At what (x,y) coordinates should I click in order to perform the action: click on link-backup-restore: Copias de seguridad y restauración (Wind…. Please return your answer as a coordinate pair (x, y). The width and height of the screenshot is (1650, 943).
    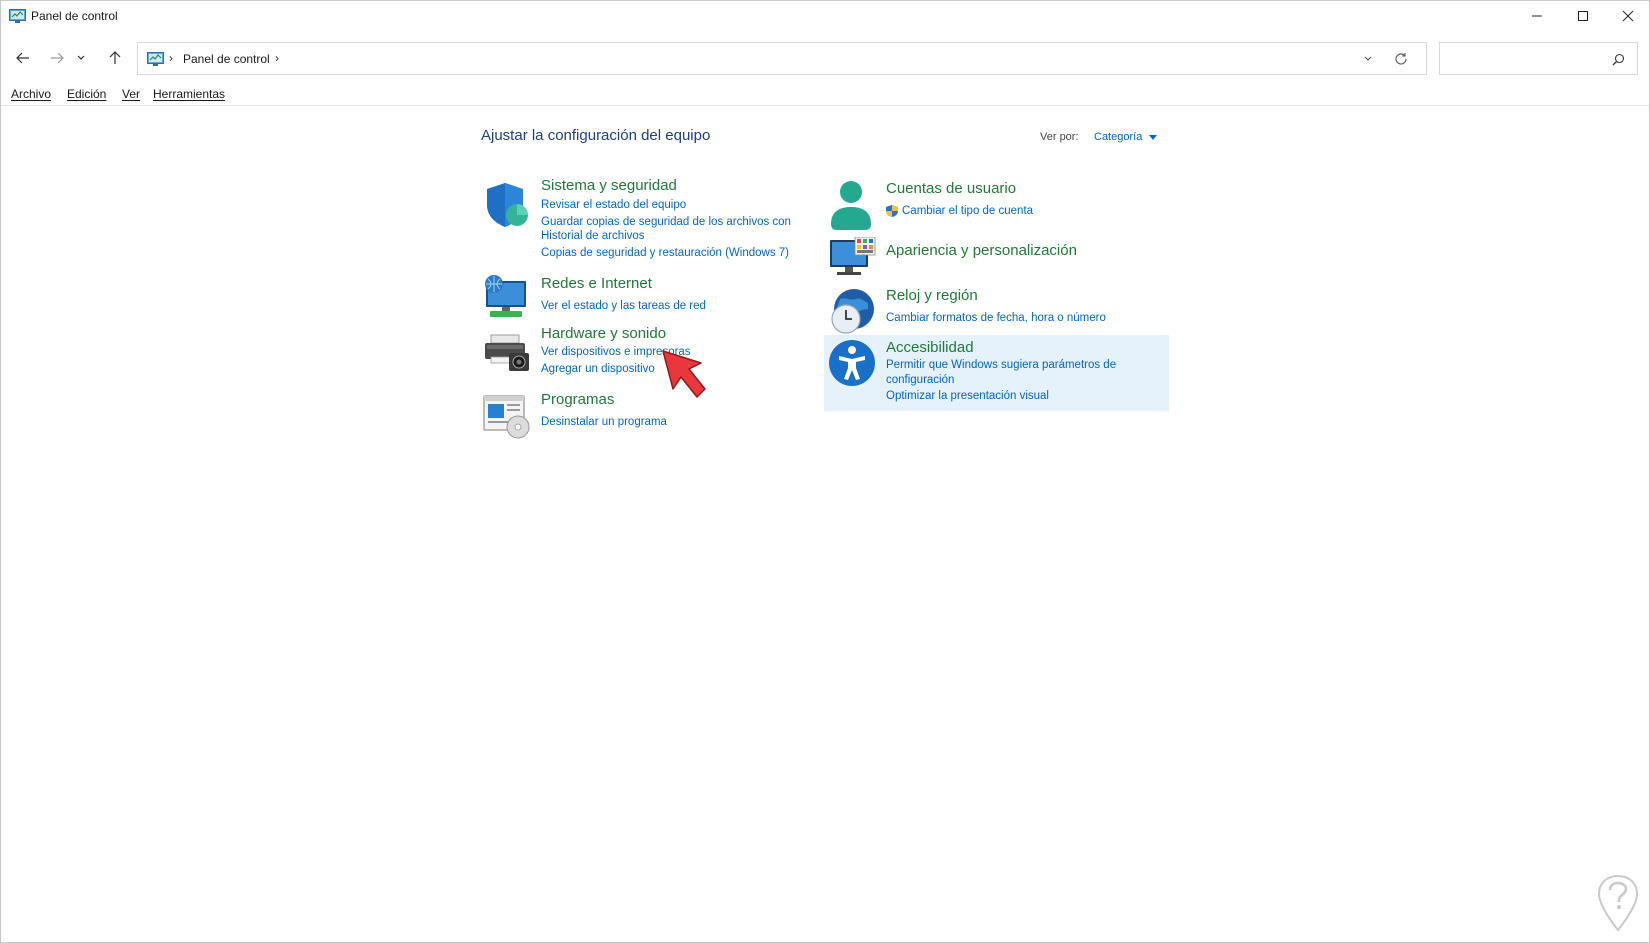
    Looking at the image, I should click on (665, 253).